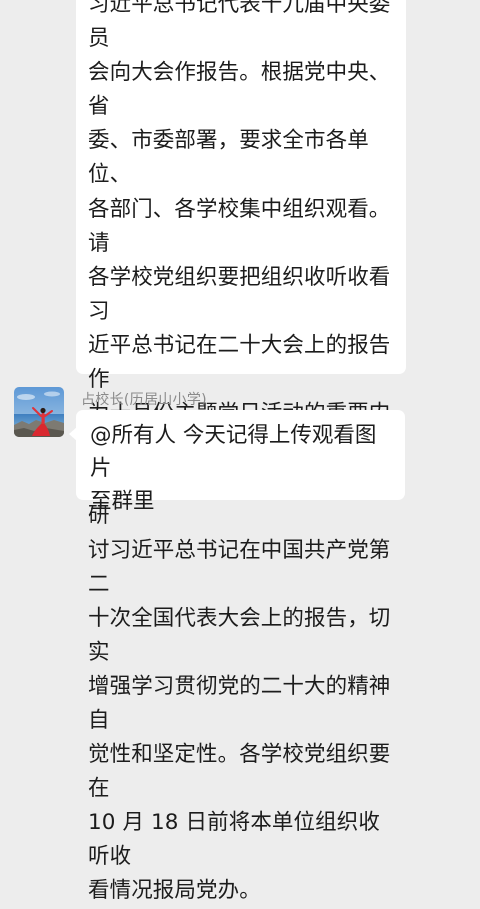 This screenshot has height=909, width=480. I want to click on message-bubble: @所有人 今天记得上传观看图片 至群里, so click(237, 462).